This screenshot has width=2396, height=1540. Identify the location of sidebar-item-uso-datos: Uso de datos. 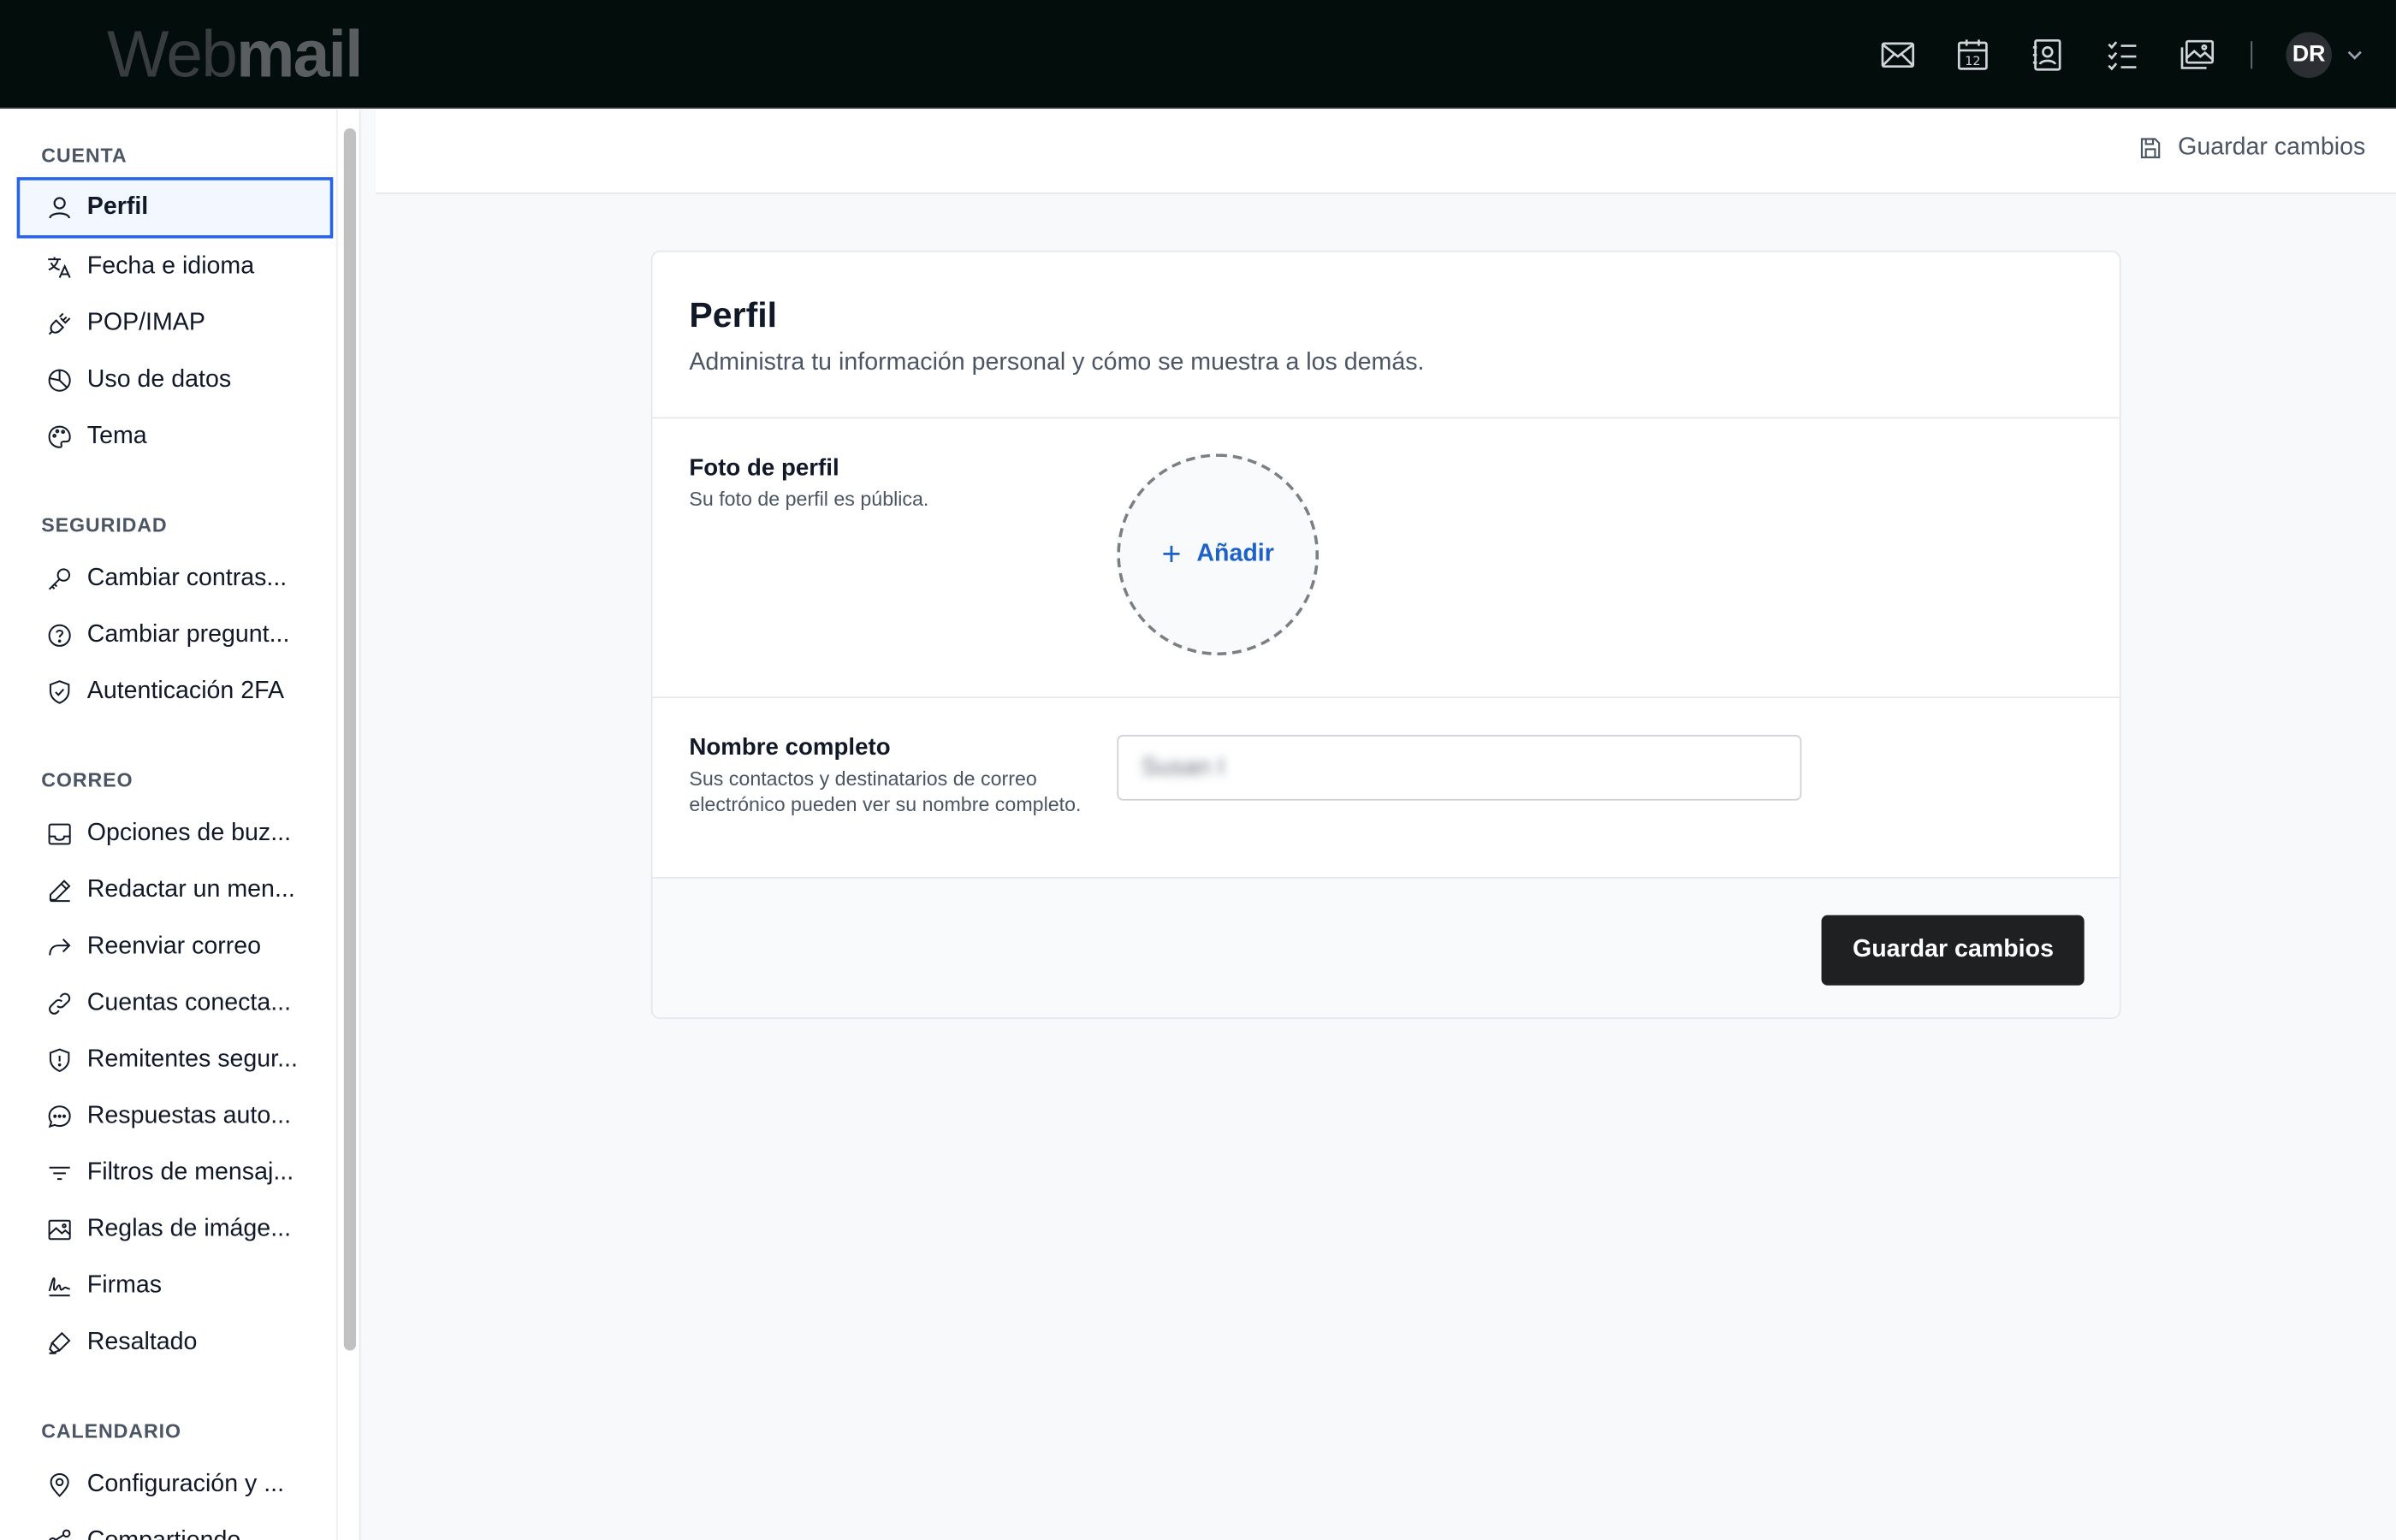
(168, 380).